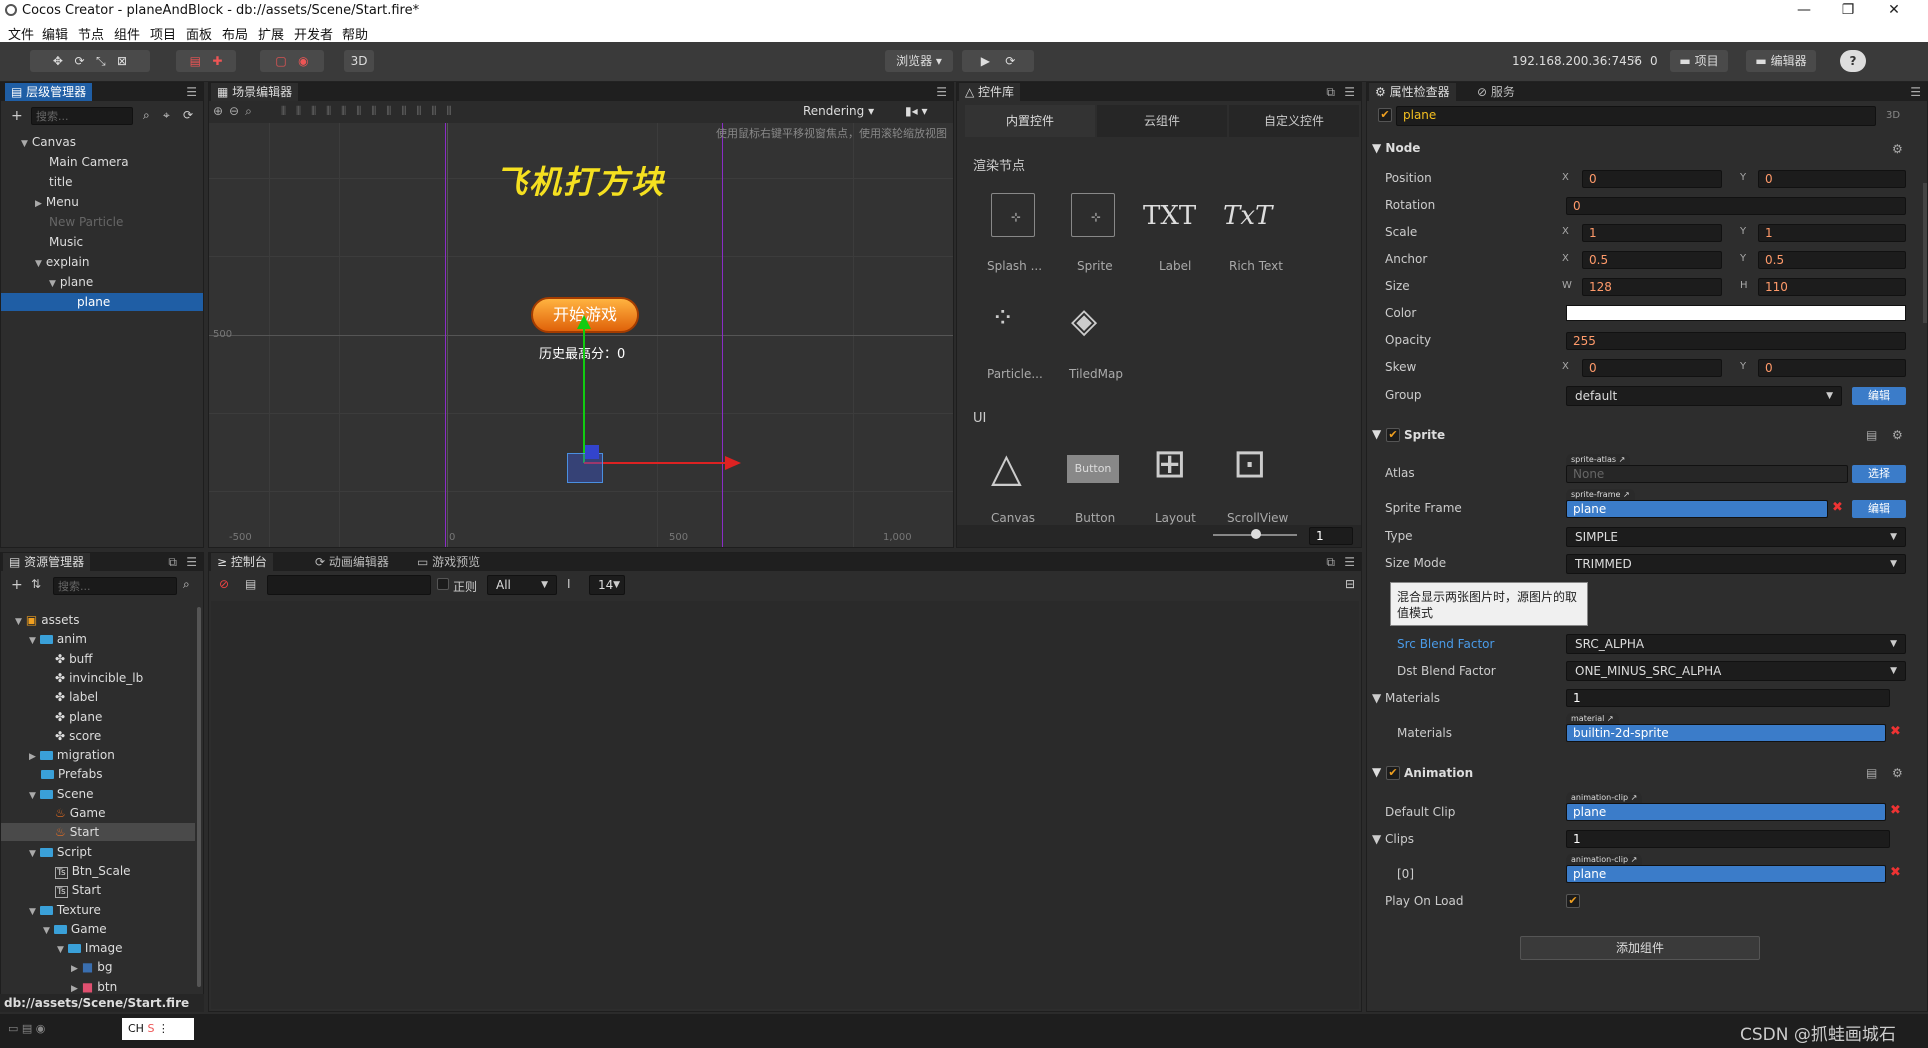 The width and height of the screenshot is (1928, 1048). I want to click on open-log-icon: ▤, so click(250, 584).